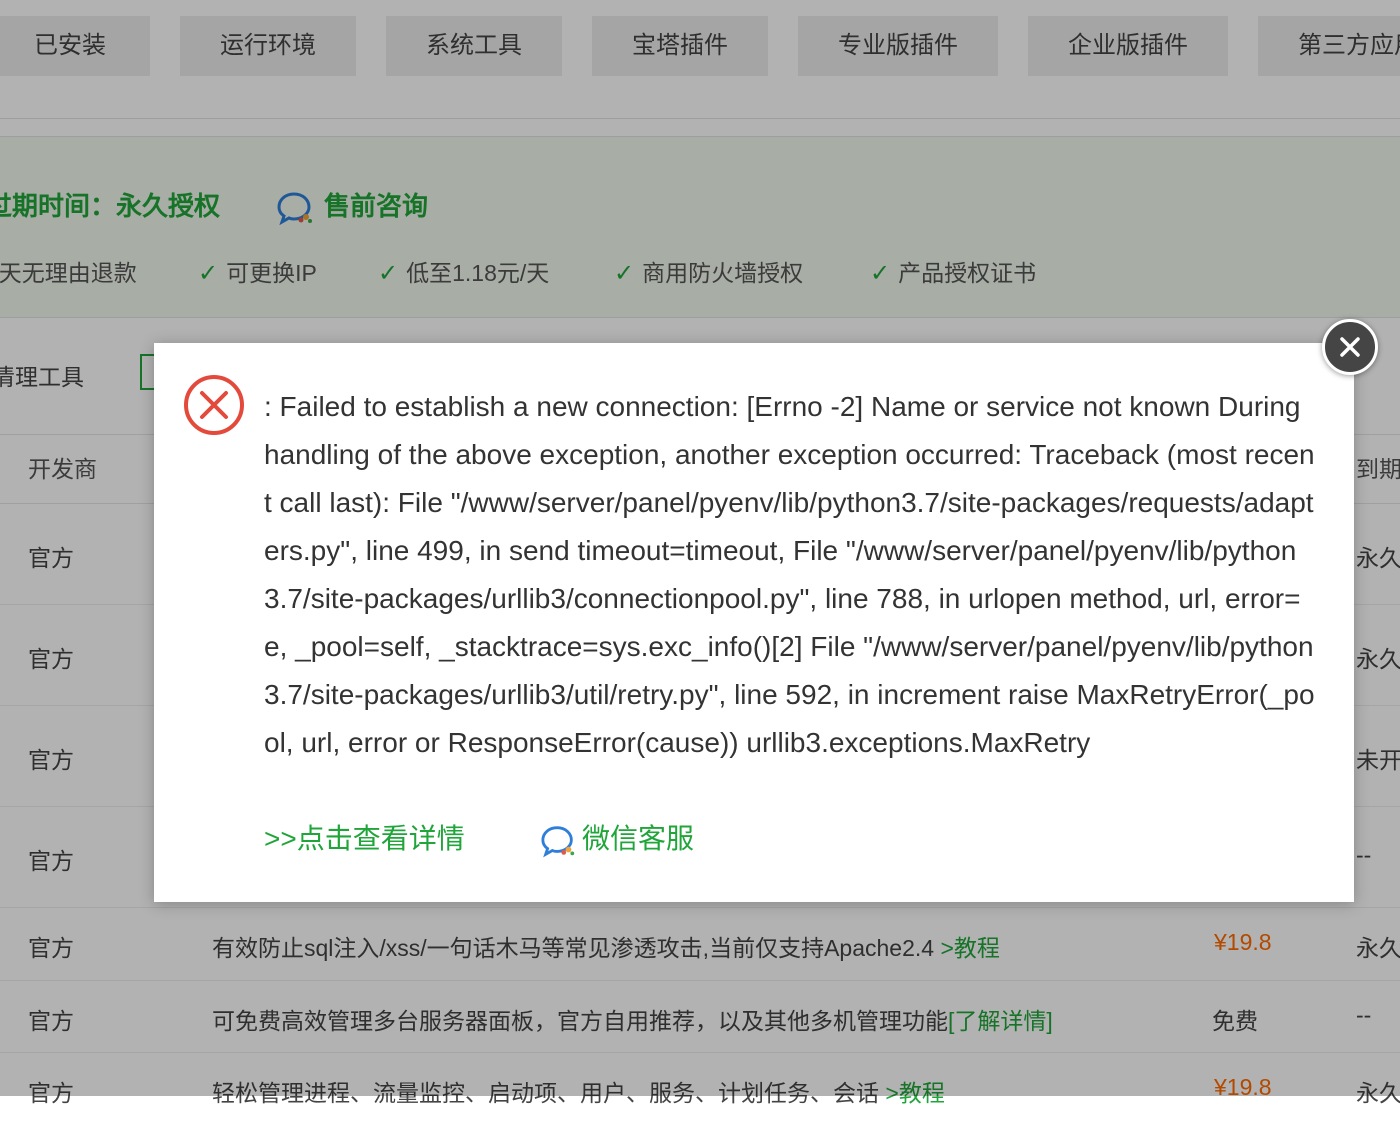 This screenshot has width=1400, height=1124. Describe the element at coordinates (214, 405) in the screenshot. I see `error-icon` at that location.